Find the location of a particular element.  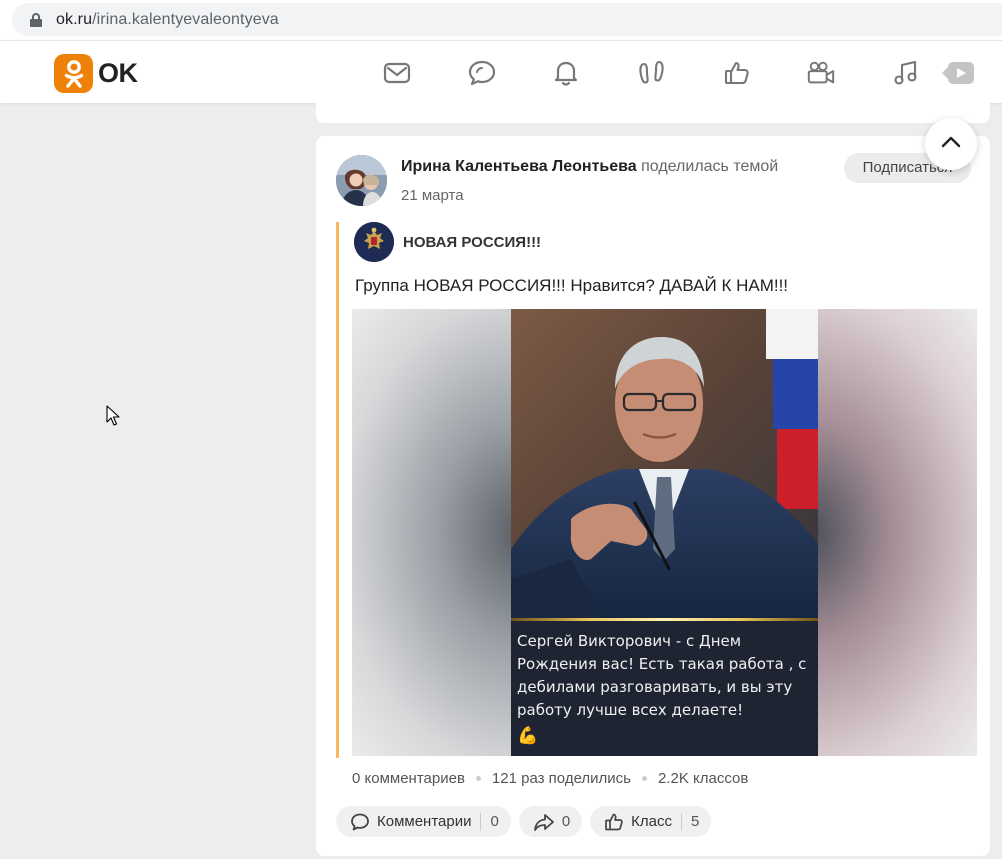

flexed-biceps-icon: 💪 is located at coordinates (528, 735).